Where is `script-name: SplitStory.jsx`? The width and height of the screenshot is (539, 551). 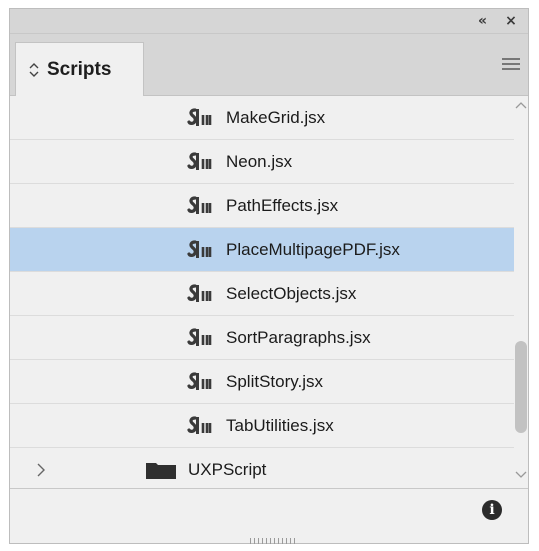 script-name: SplitStory.jsx is located at coordinates (274, 381).